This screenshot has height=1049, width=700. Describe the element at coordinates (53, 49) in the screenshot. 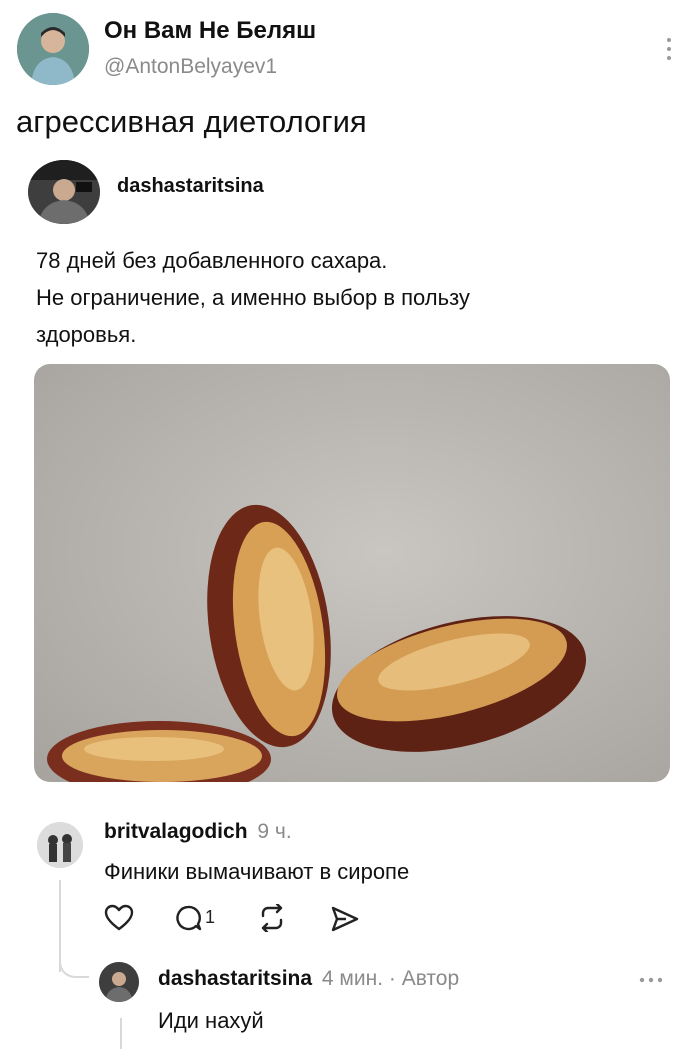

I see `author-avatar` at that location.